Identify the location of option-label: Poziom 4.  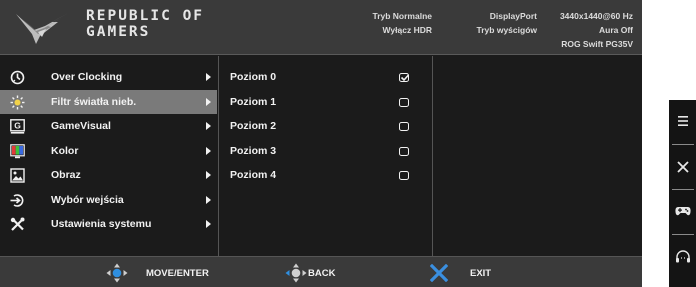
(253, 175).